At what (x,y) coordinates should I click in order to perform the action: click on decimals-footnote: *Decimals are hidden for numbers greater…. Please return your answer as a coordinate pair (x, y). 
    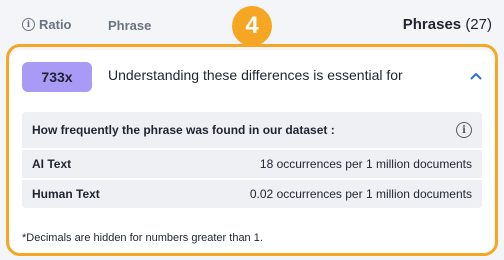
    Looking at the image, I should click on (142, 238).